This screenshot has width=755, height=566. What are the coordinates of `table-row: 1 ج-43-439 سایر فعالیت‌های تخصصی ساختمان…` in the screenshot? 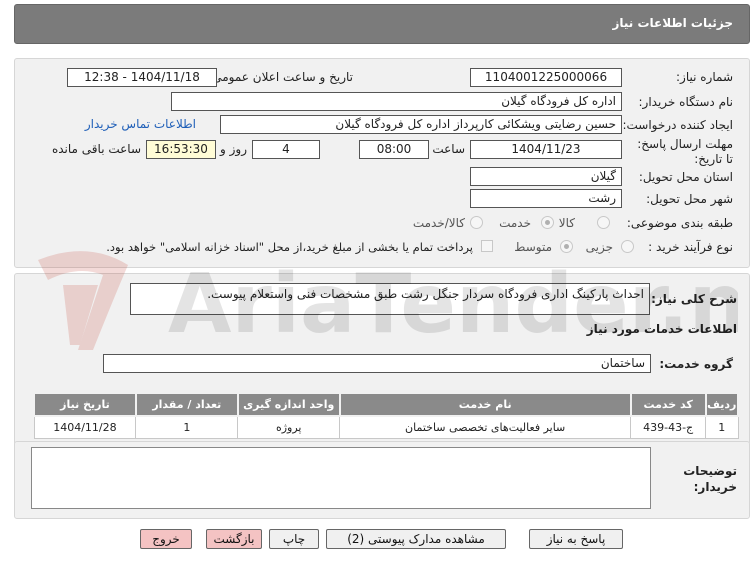 It's located at (386, 427).